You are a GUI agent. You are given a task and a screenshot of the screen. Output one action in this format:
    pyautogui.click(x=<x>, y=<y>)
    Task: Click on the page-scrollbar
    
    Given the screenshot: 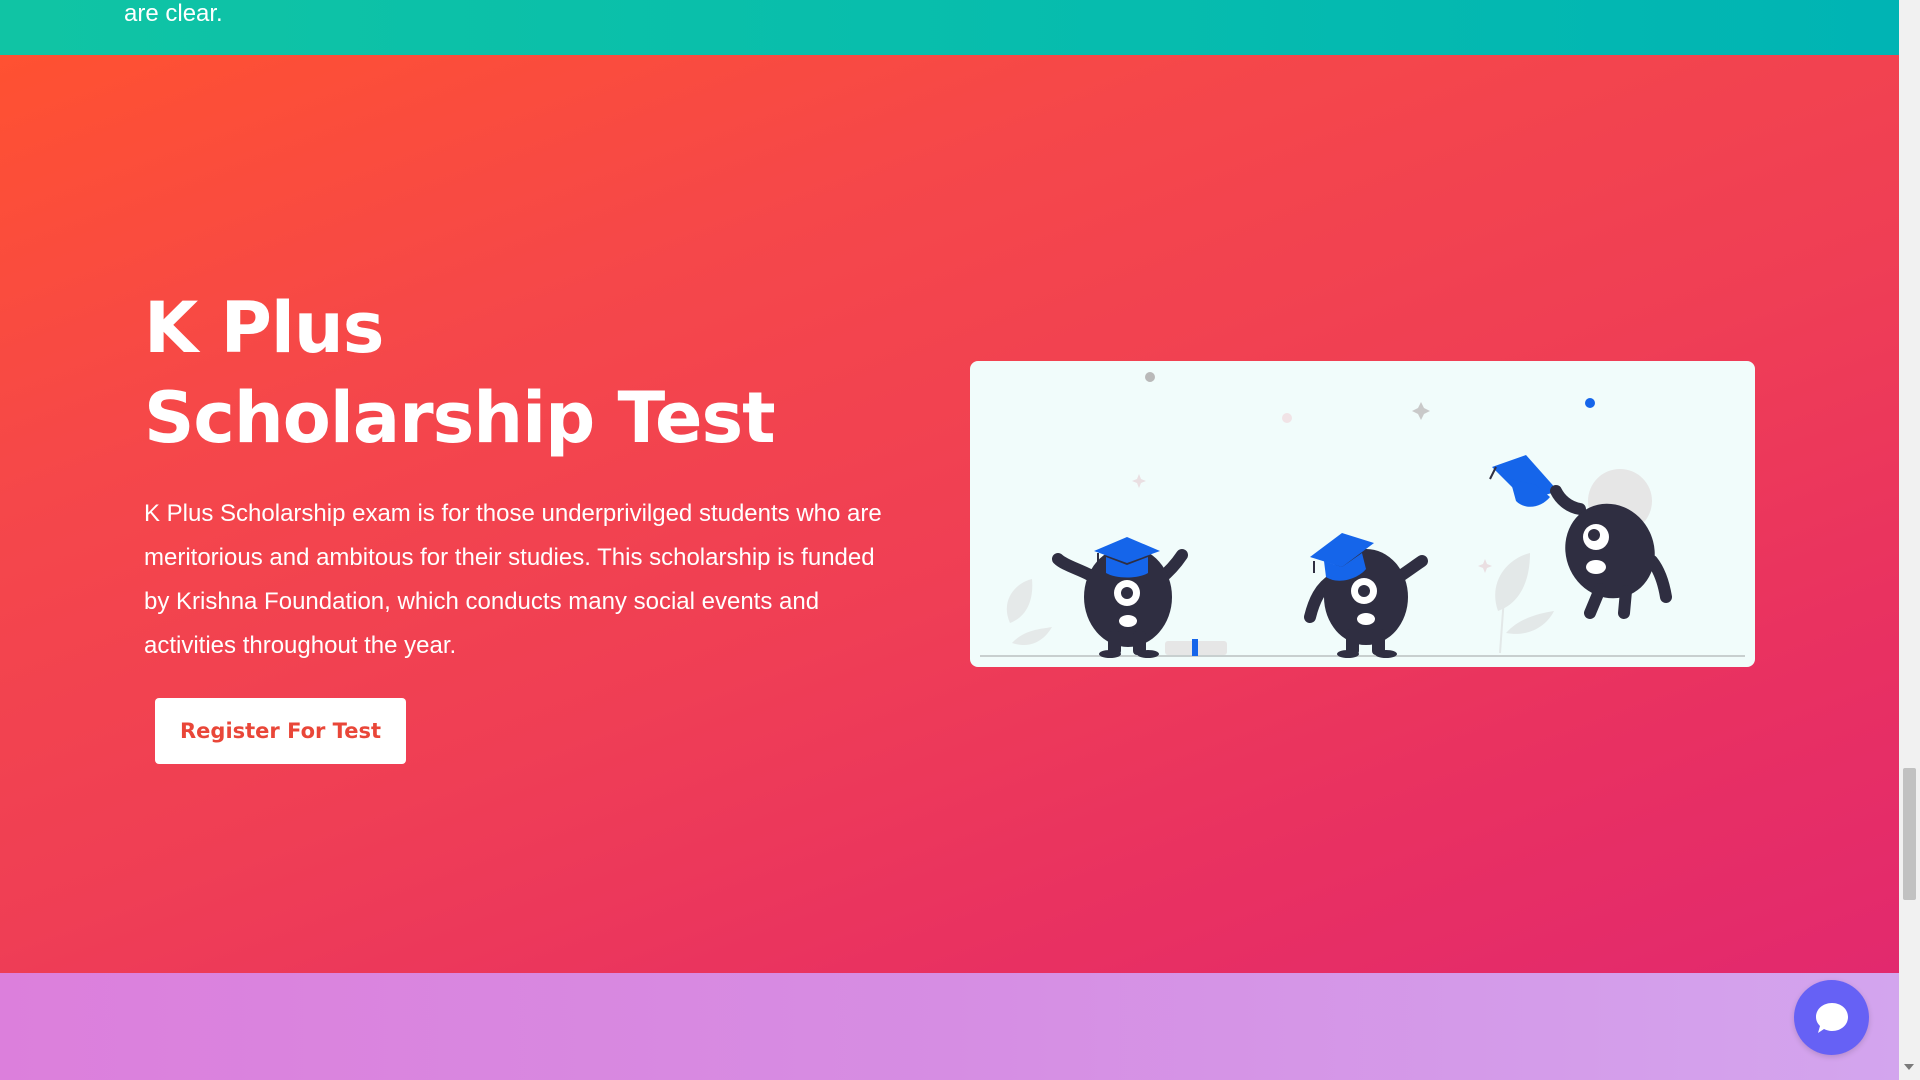 What is the action you would take?
    pyautogui.click(x=1909, y=540)
    